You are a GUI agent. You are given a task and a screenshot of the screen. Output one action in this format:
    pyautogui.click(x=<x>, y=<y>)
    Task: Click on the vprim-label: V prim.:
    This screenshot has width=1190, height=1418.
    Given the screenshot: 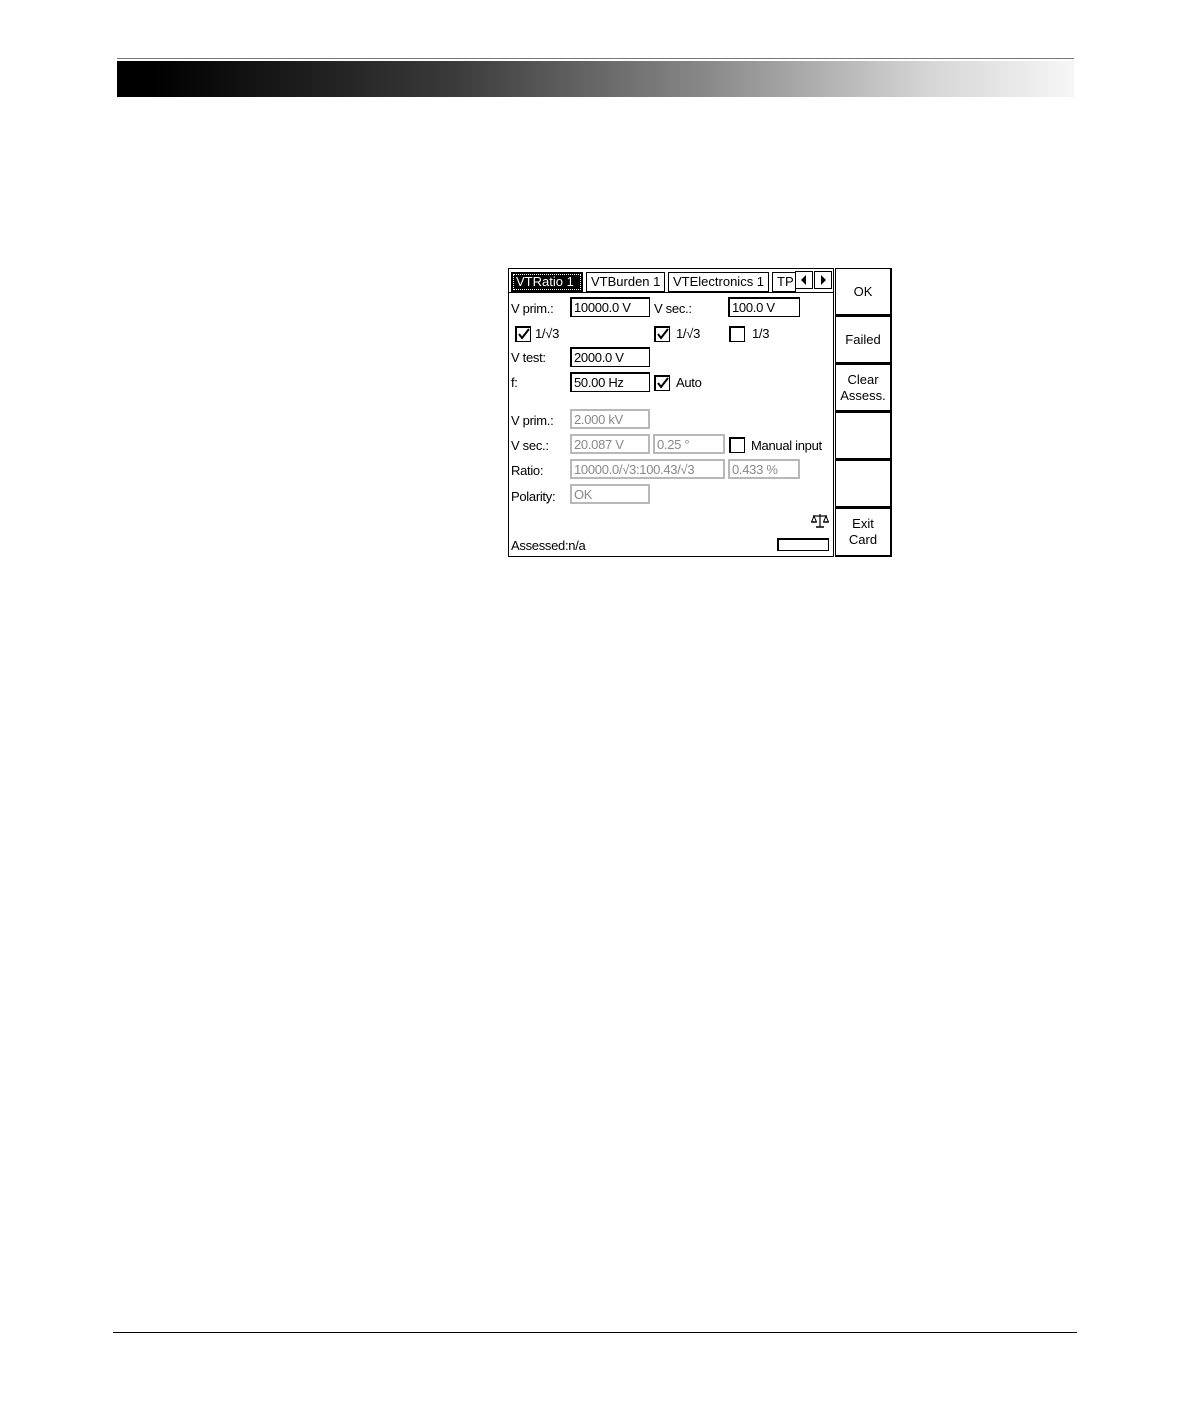 What is the action you would take?
    pyautogui.click(x=532, y=308)
    